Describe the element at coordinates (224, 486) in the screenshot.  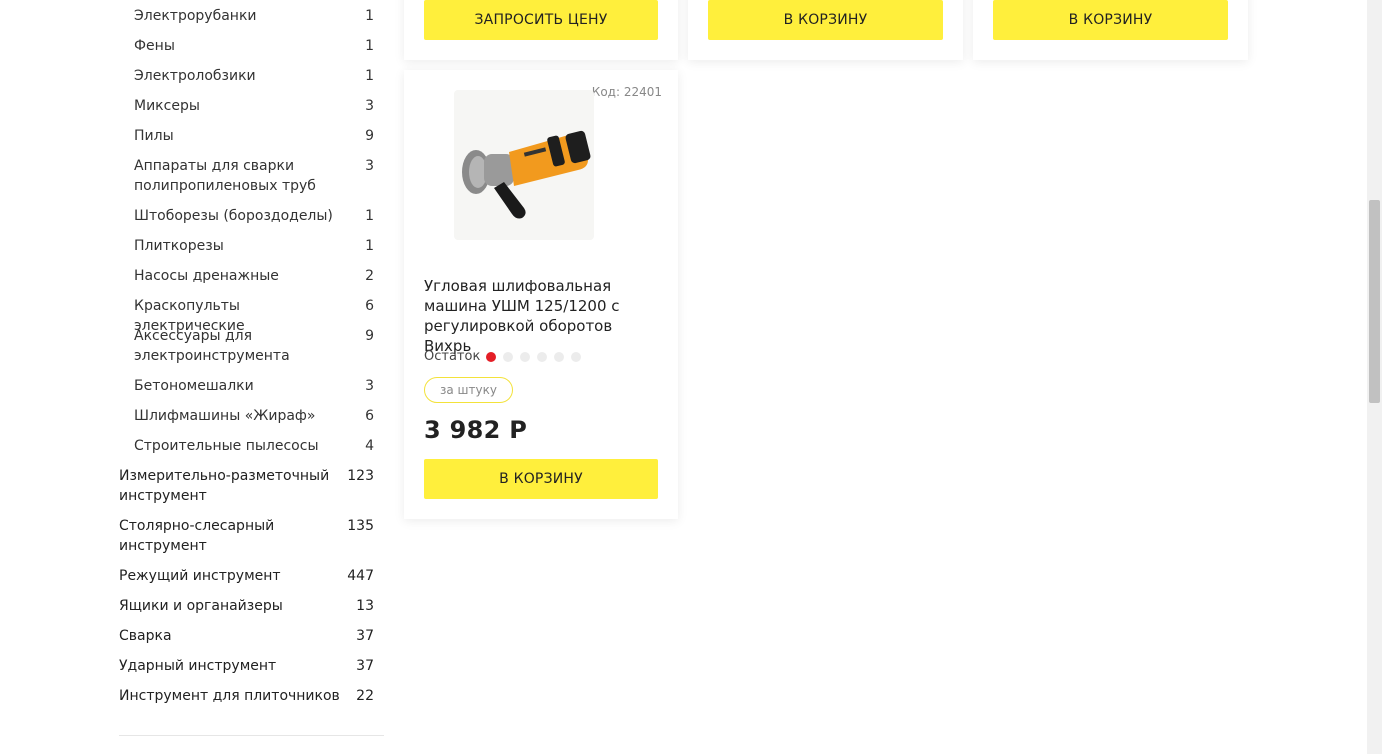
I see `category-label: Измерительно-разметочный инструмент` at that location.